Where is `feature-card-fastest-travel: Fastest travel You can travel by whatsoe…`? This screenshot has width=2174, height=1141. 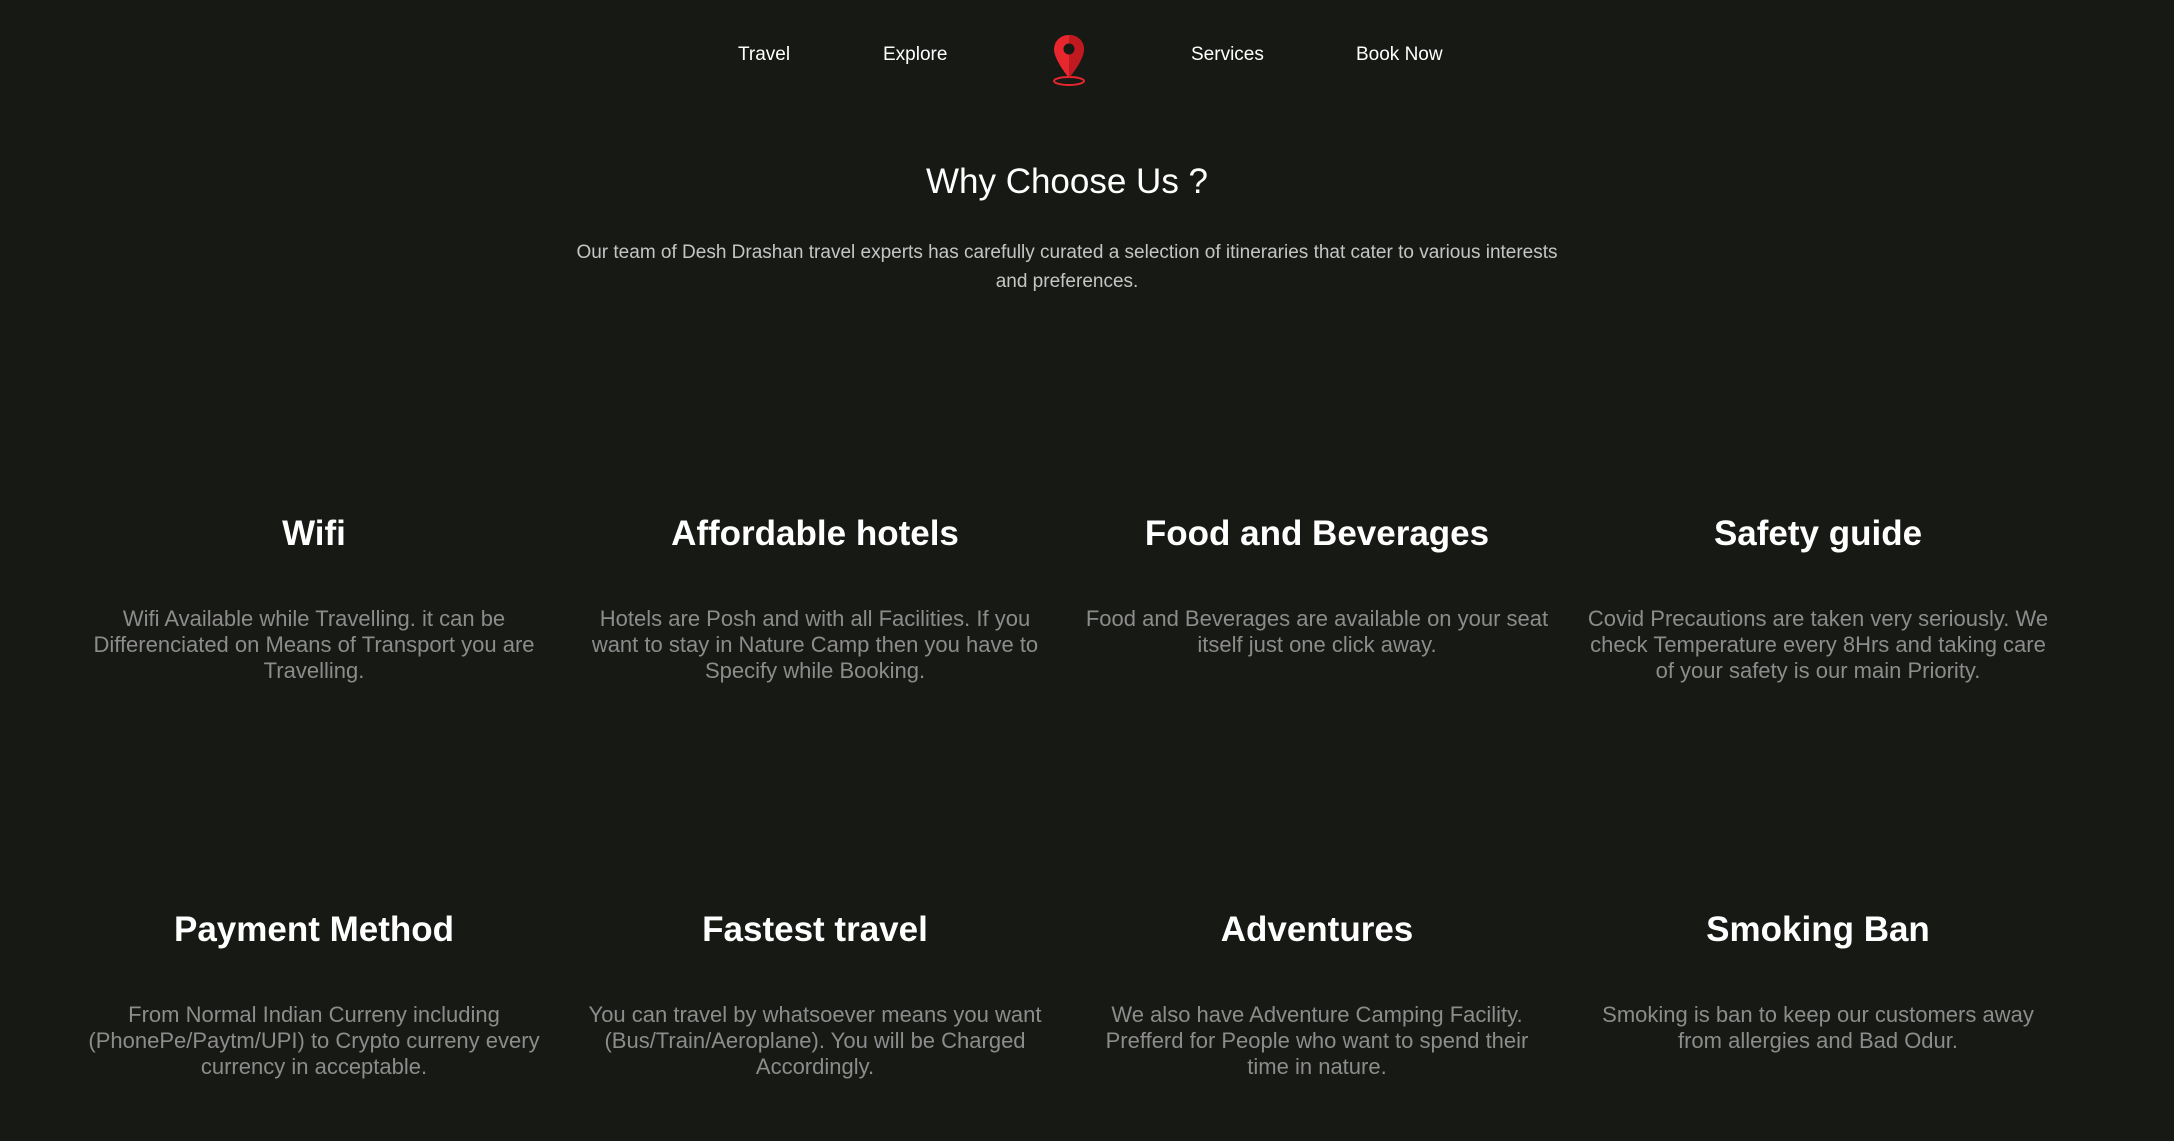
feature-card-fastest-travel: Fastest travel You can travel by whatsoe… is located at coordinates (815, 994).